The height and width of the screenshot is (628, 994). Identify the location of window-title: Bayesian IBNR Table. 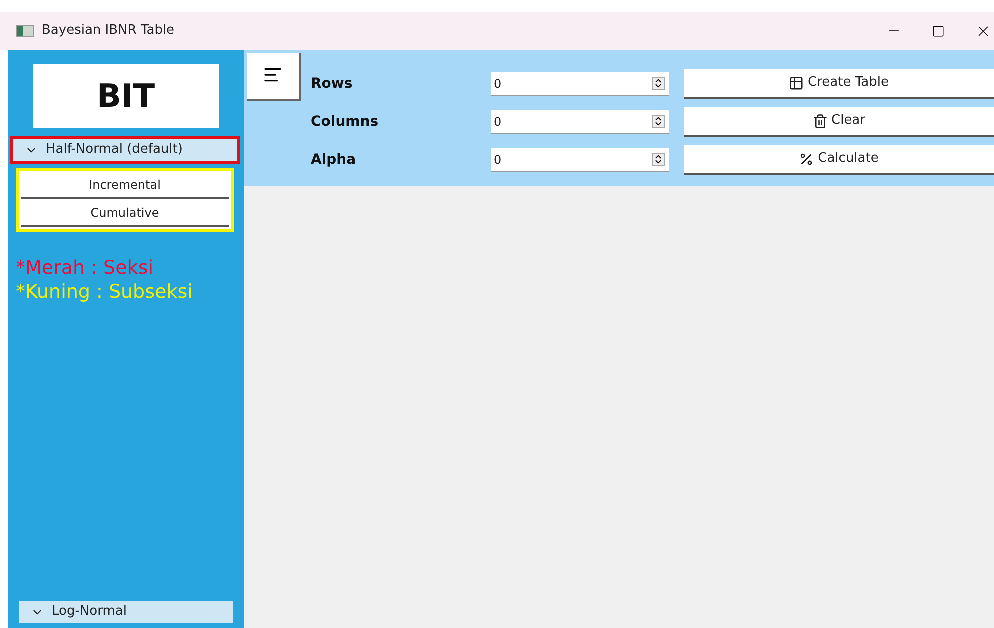
(108, 31).